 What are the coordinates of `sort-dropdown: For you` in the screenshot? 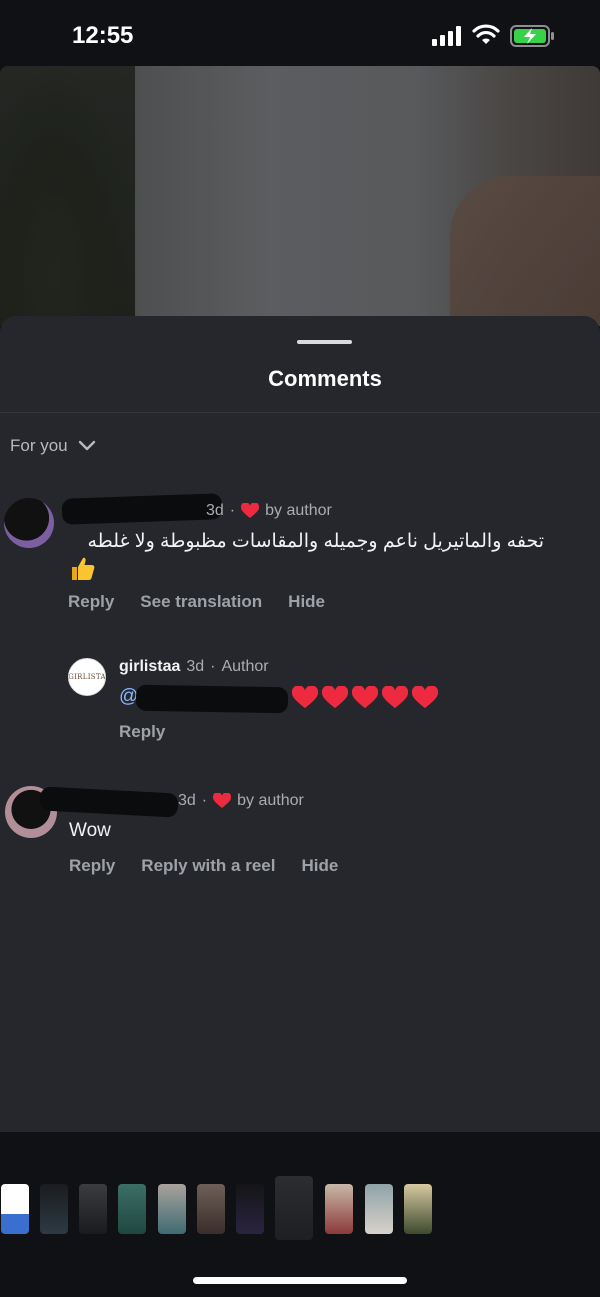 It's located at (53, 446).